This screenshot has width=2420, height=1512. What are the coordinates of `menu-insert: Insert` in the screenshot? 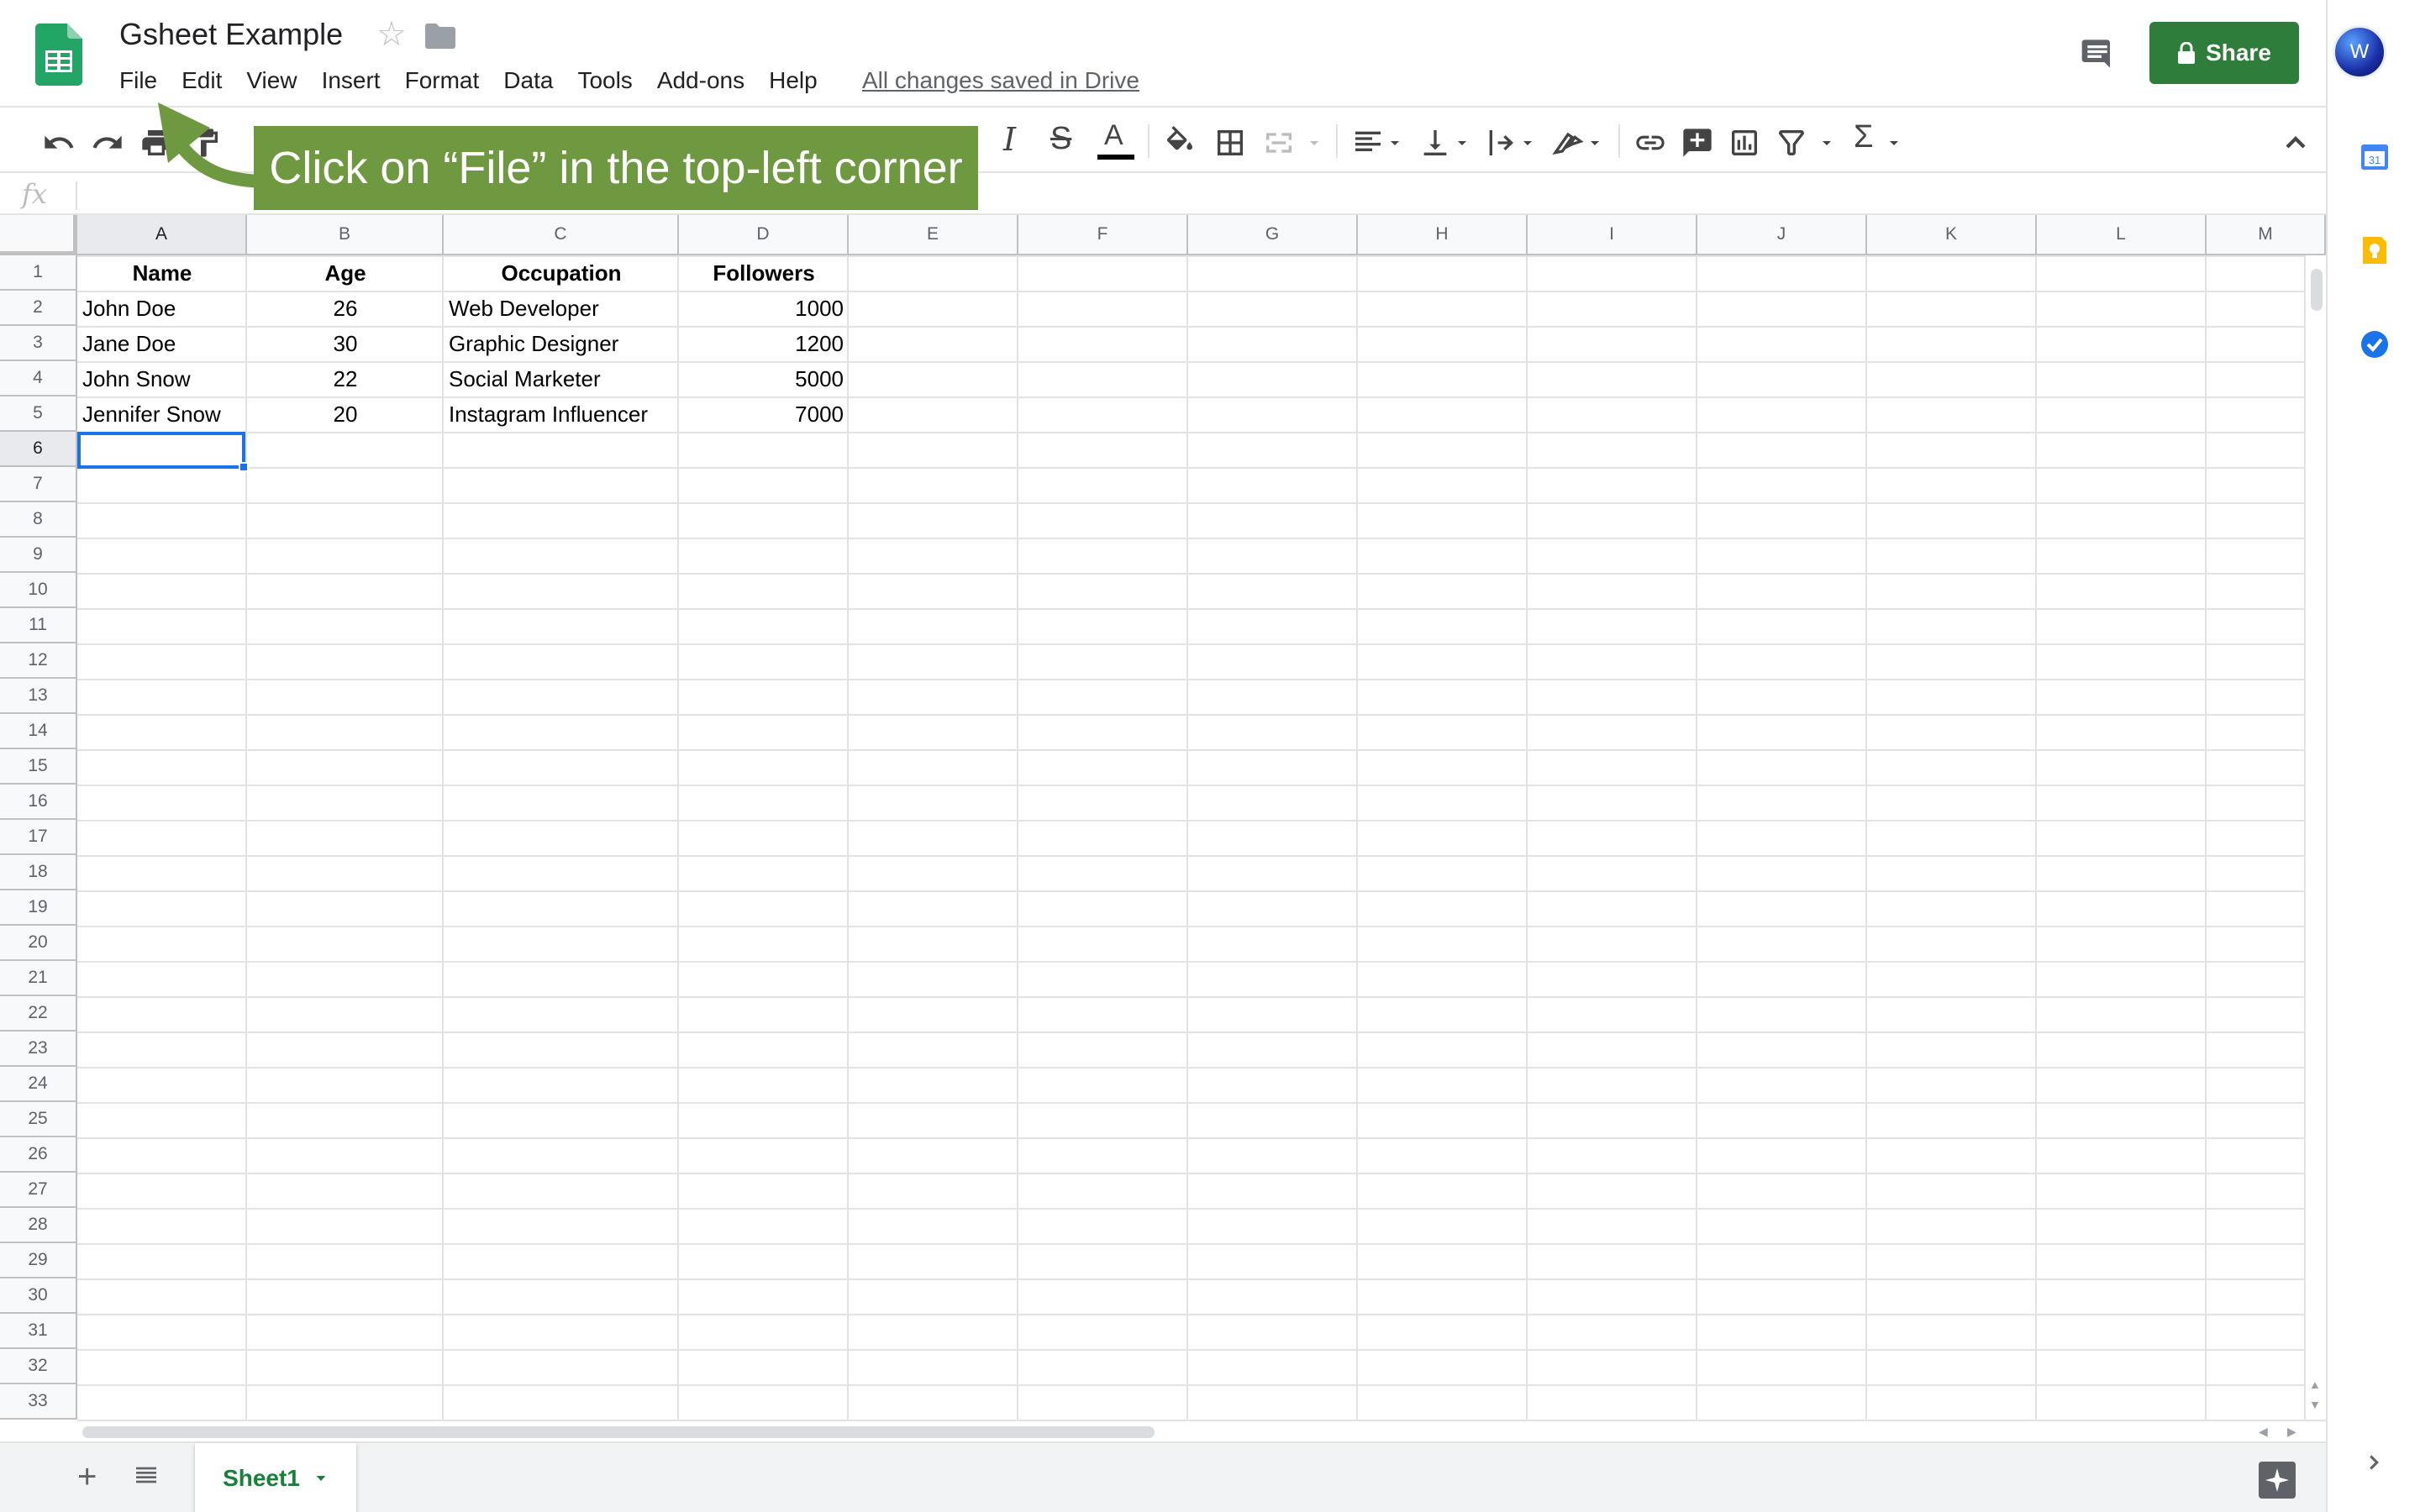 It's located at (352, 82).